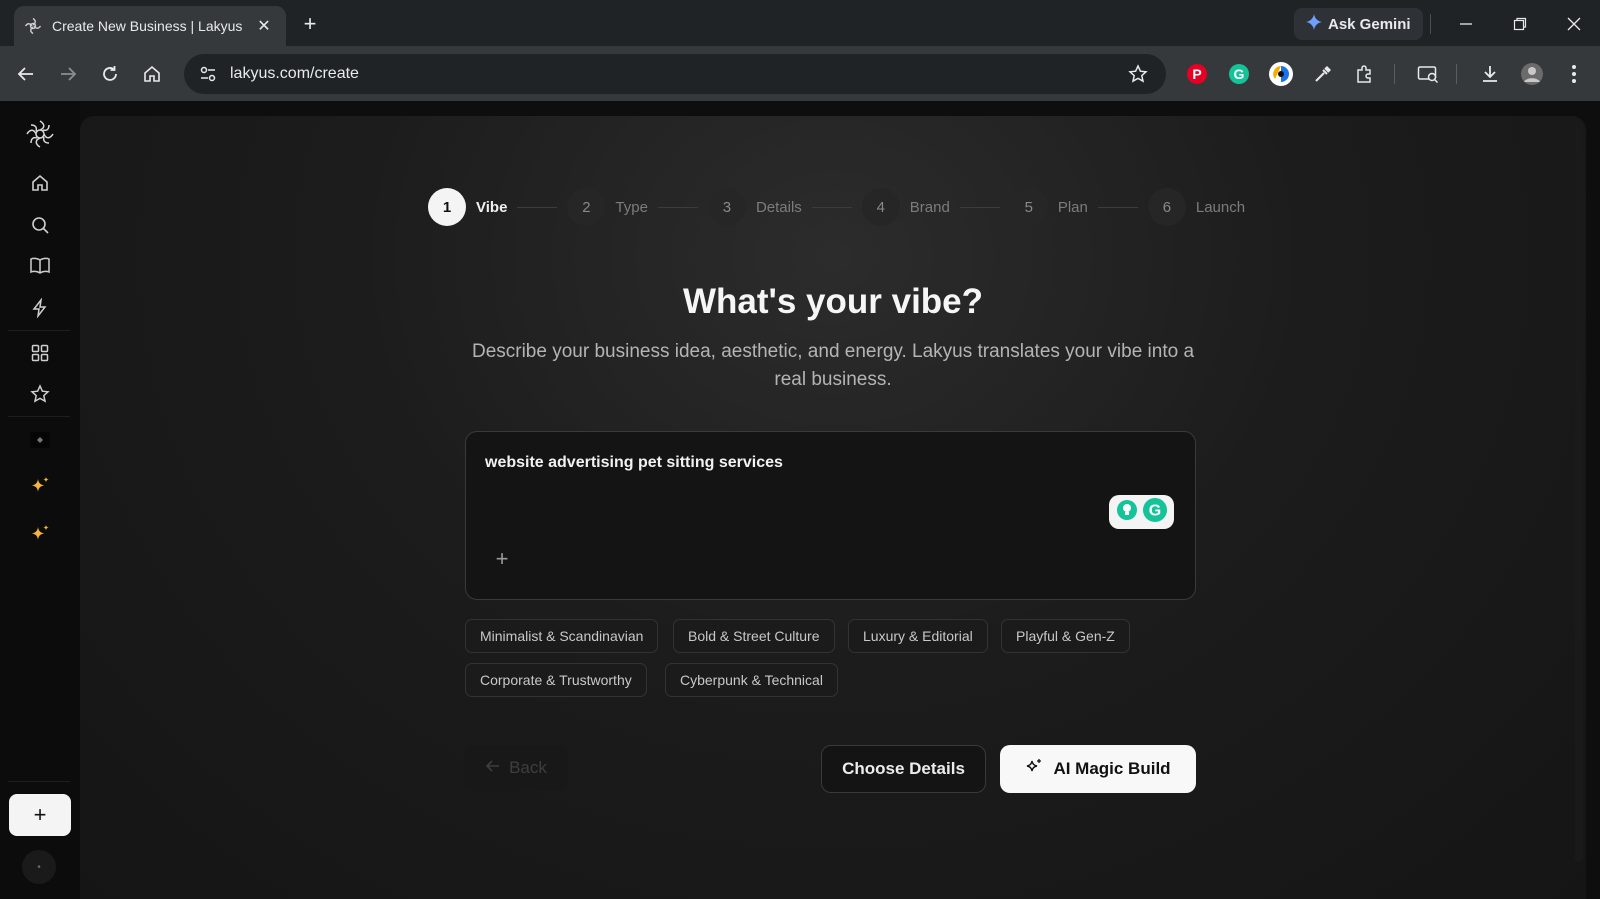 The height and width of the screenshot is (899, 1600). I want to click on gemini-sparkle-icon, so click(1314, 24).